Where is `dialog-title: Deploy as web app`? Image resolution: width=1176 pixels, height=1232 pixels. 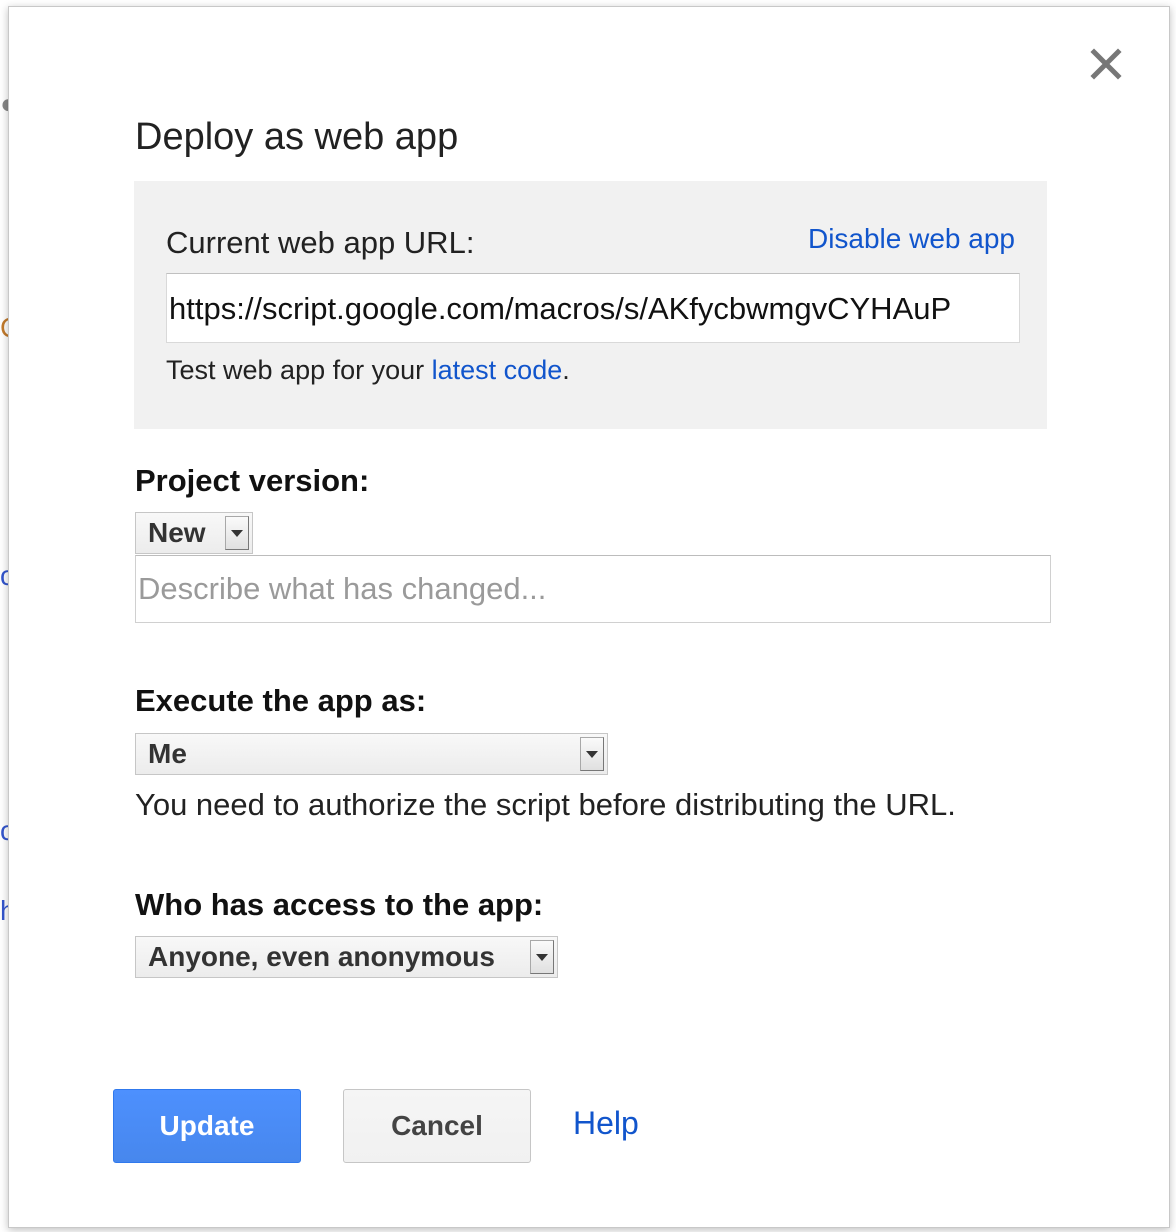
dialog-title: Deploy as web app is located at coordinates (297, 137).